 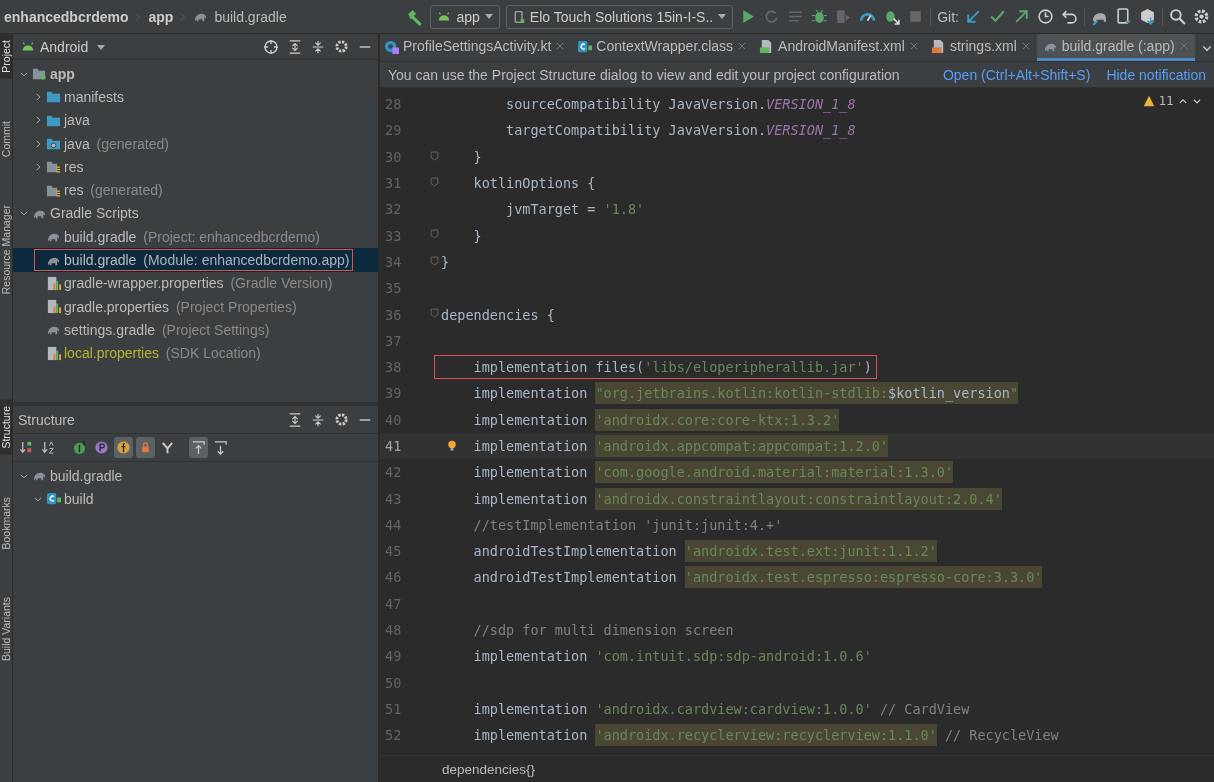 What do you see at coordinates (393, 340) in the screenshot?
I see `line-number: 37` at bounding box center [393, 340].